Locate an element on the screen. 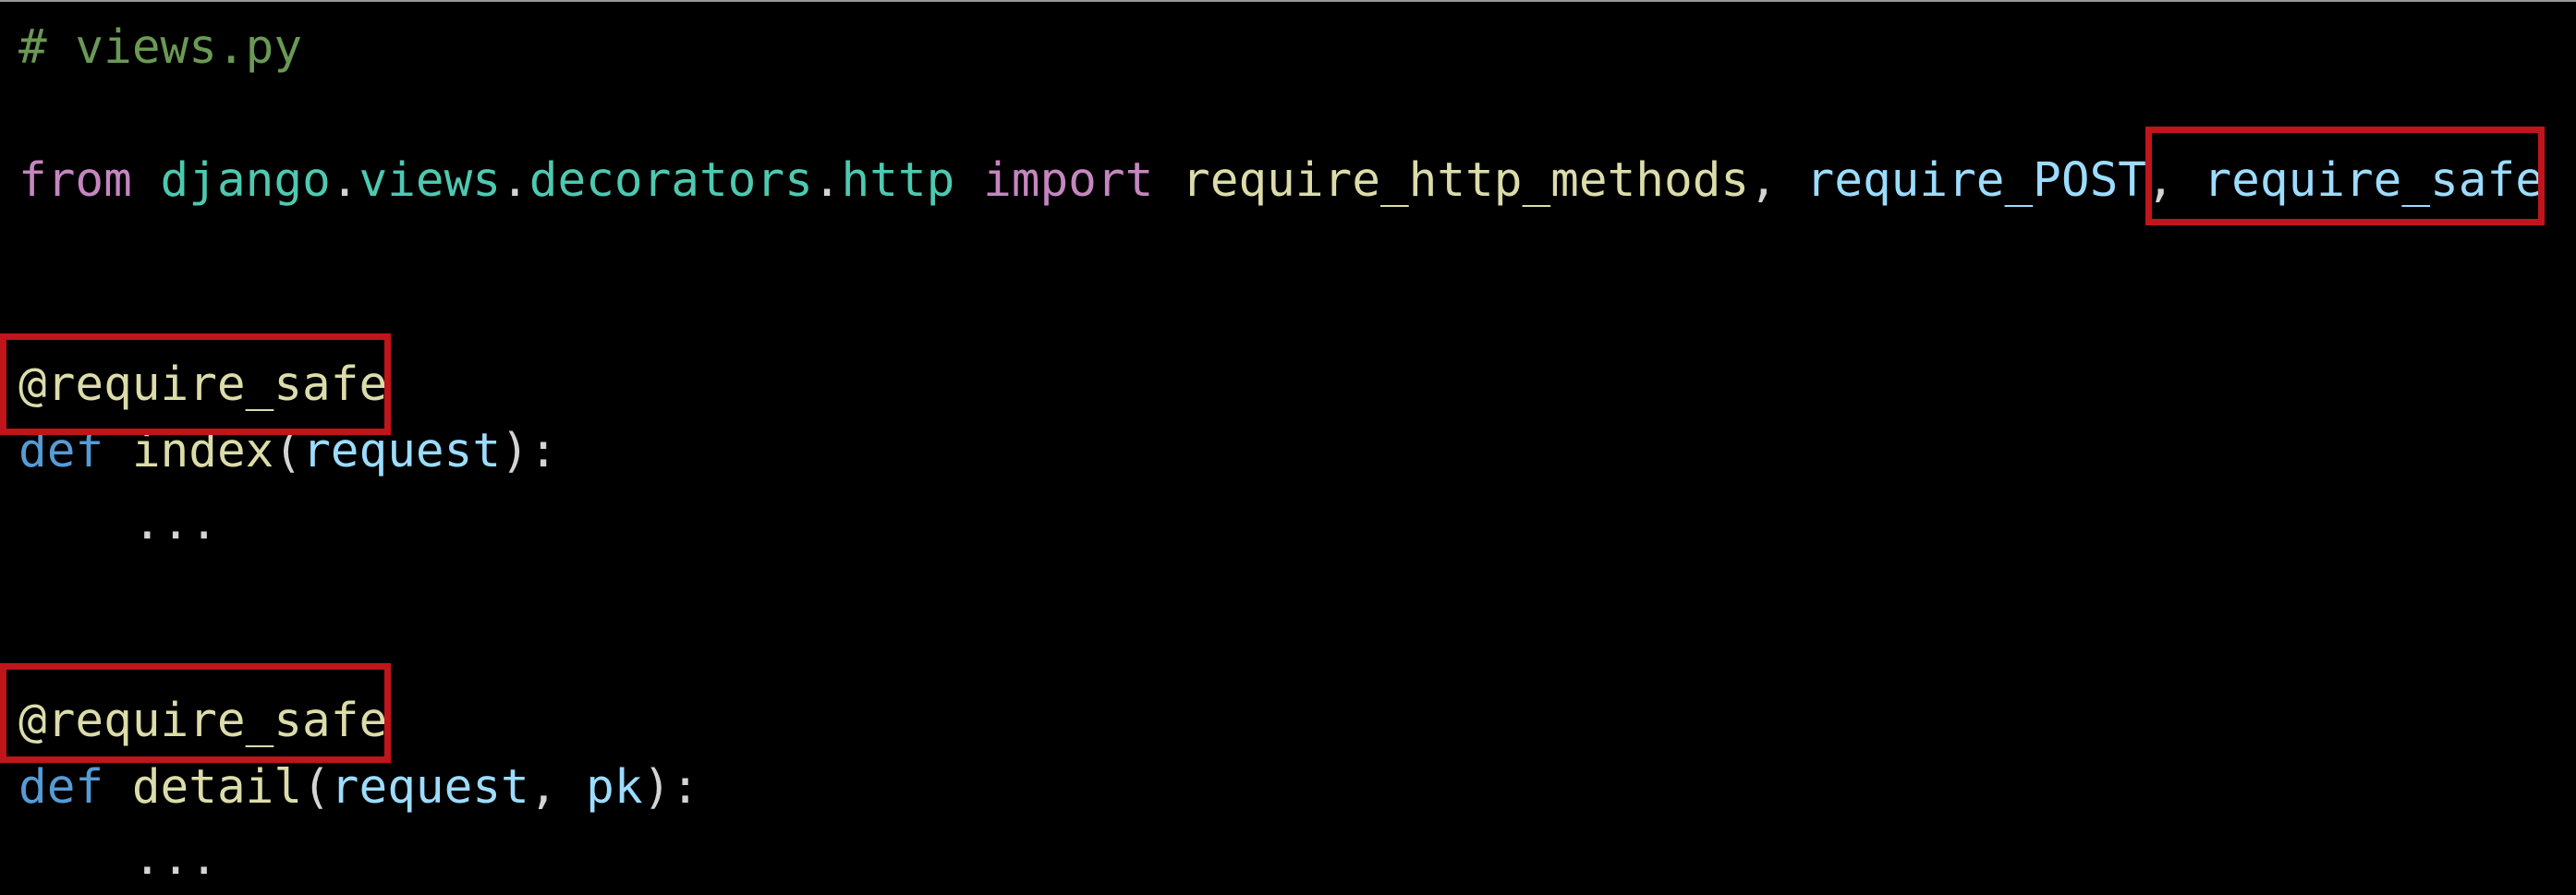  function-name-index: index is located at coordinates (202, 451).